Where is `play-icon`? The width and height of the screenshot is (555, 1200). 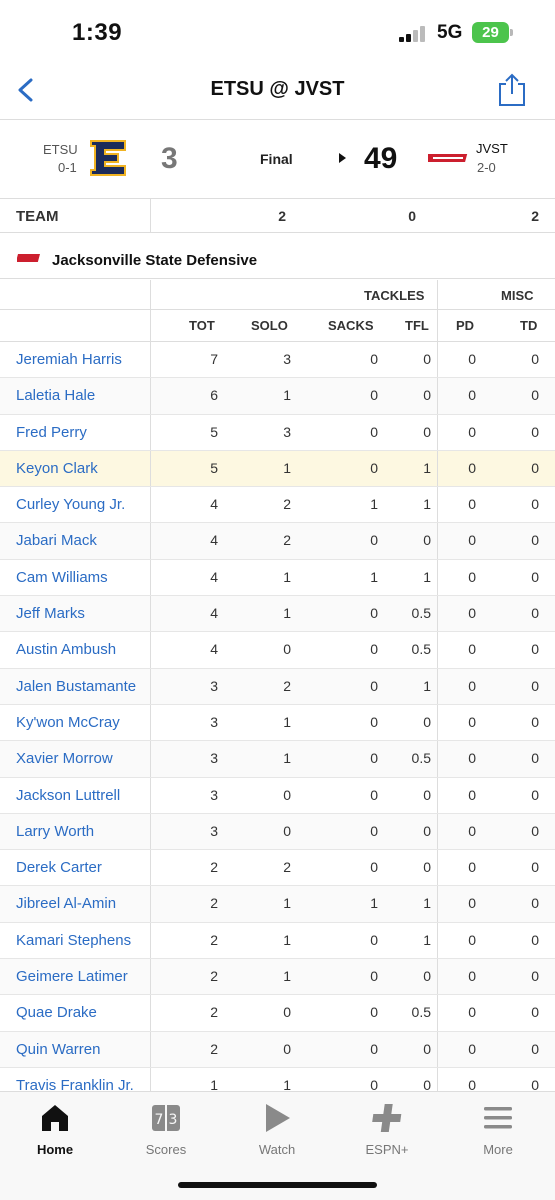
play-icon is located at coordinates (278, 1118).